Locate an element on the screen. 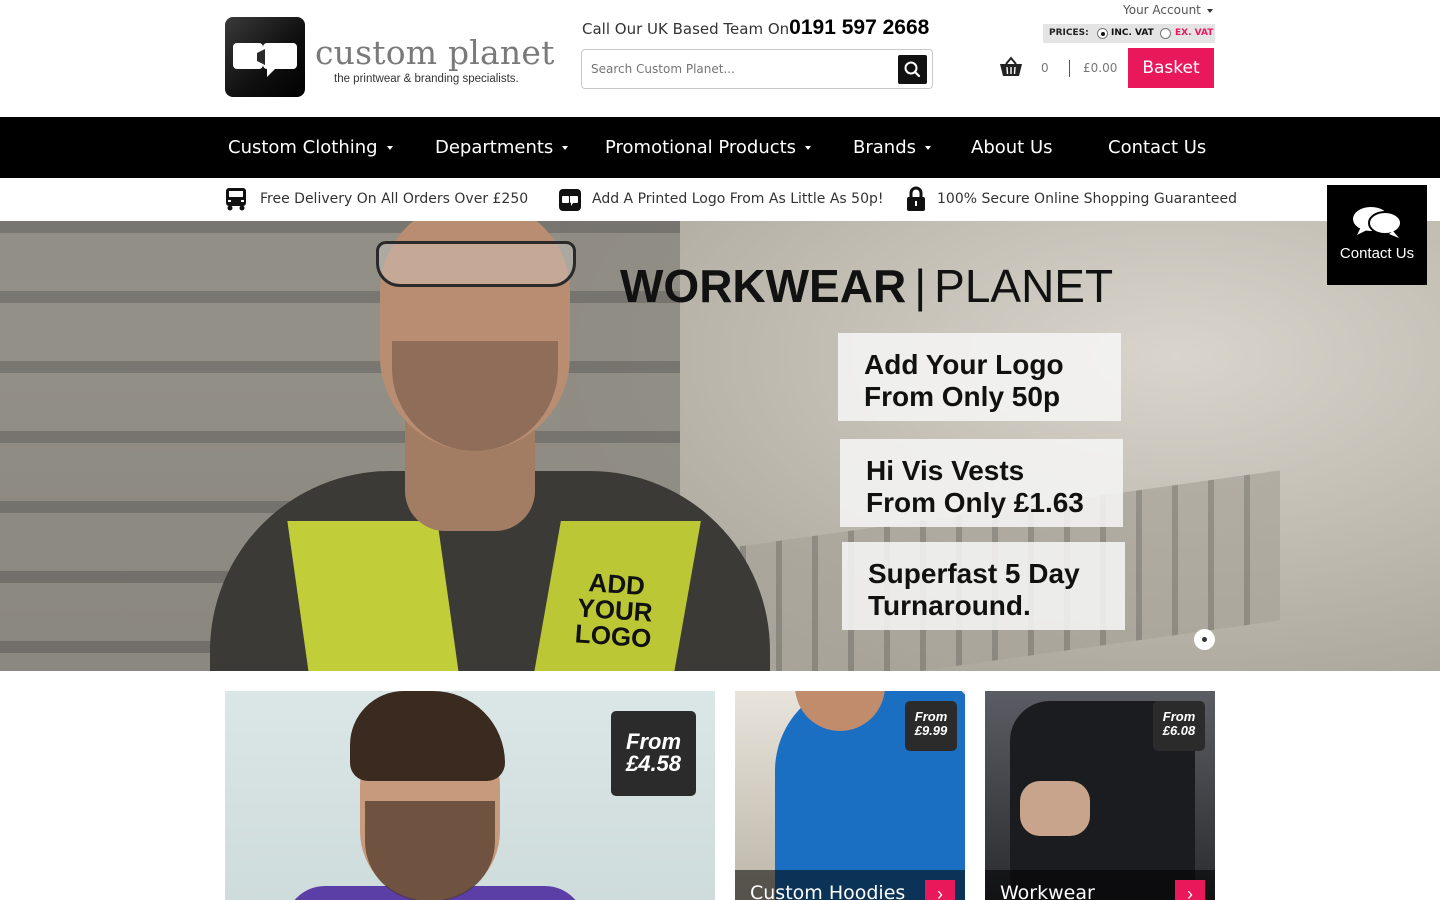  promo-box-logo: Add Your Logo From Only 50p is located at coordinates (979, 377).